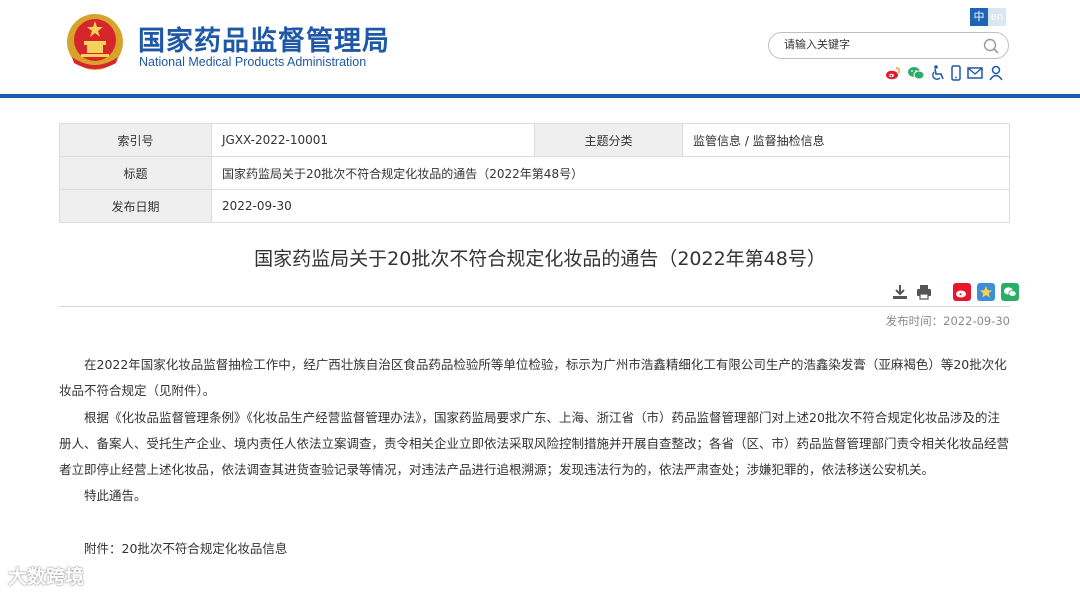 This screenshot has width=1080, height=595. I want to click on share-wechat-icon, so click(1010, 292).